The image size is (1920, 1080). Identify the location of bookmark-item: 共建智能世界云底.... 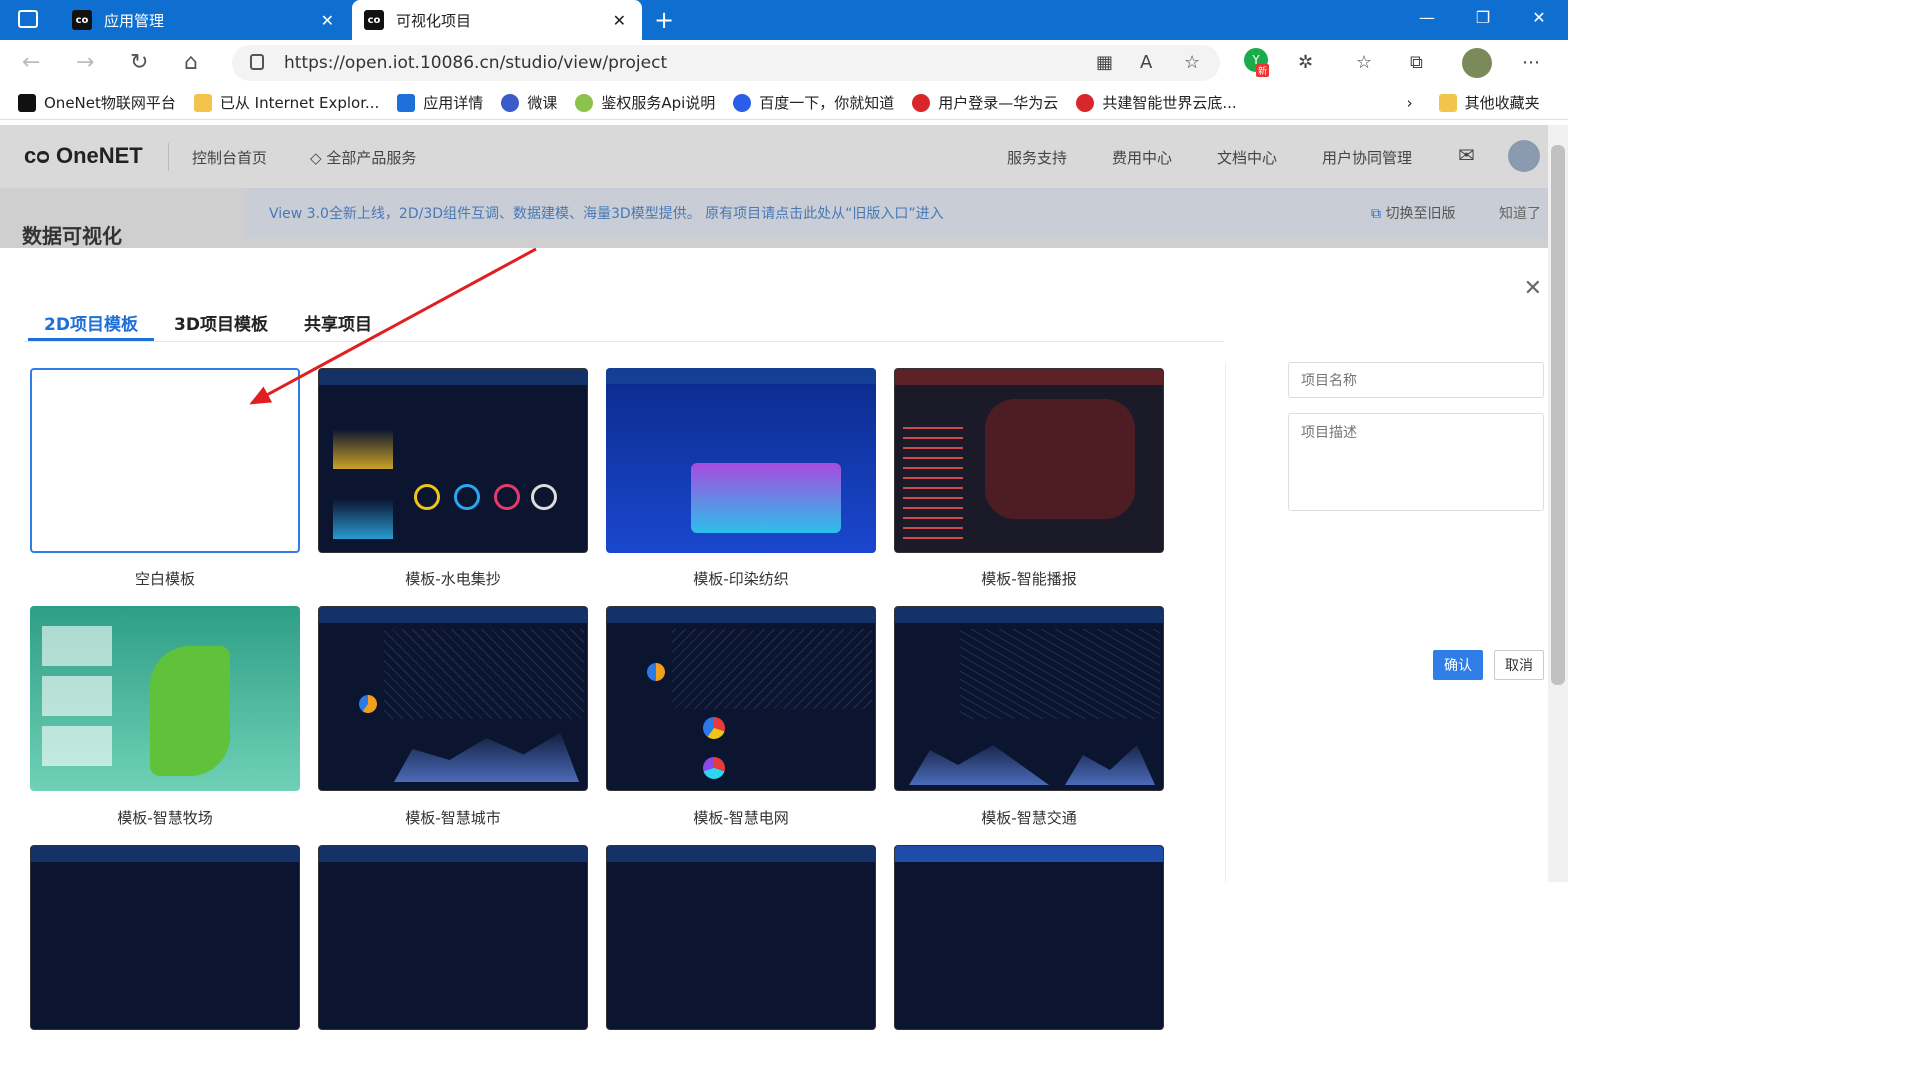
(1156, 102).